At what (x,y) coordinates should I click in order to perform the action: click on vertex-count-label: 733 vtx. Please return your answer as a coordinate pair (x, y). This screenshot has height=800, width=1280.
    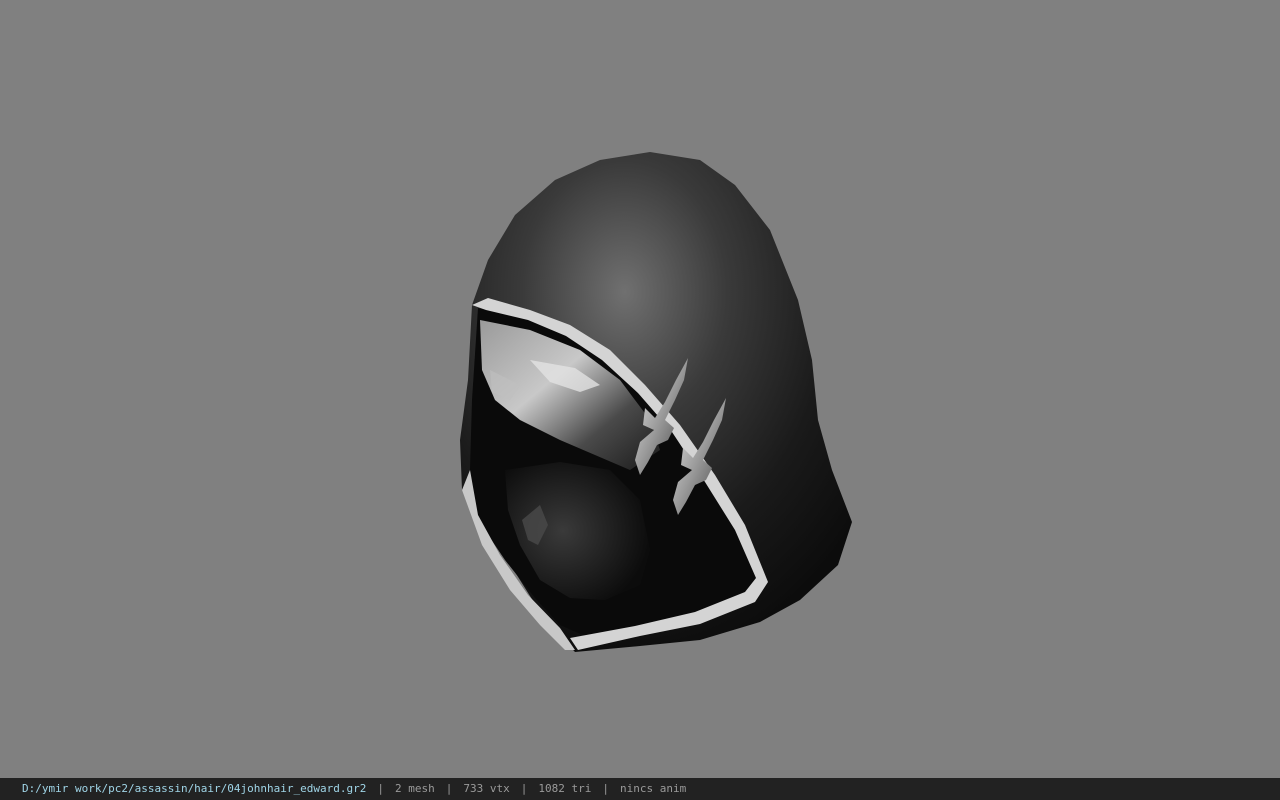
    Looking at the image, I should click on (486, 788).